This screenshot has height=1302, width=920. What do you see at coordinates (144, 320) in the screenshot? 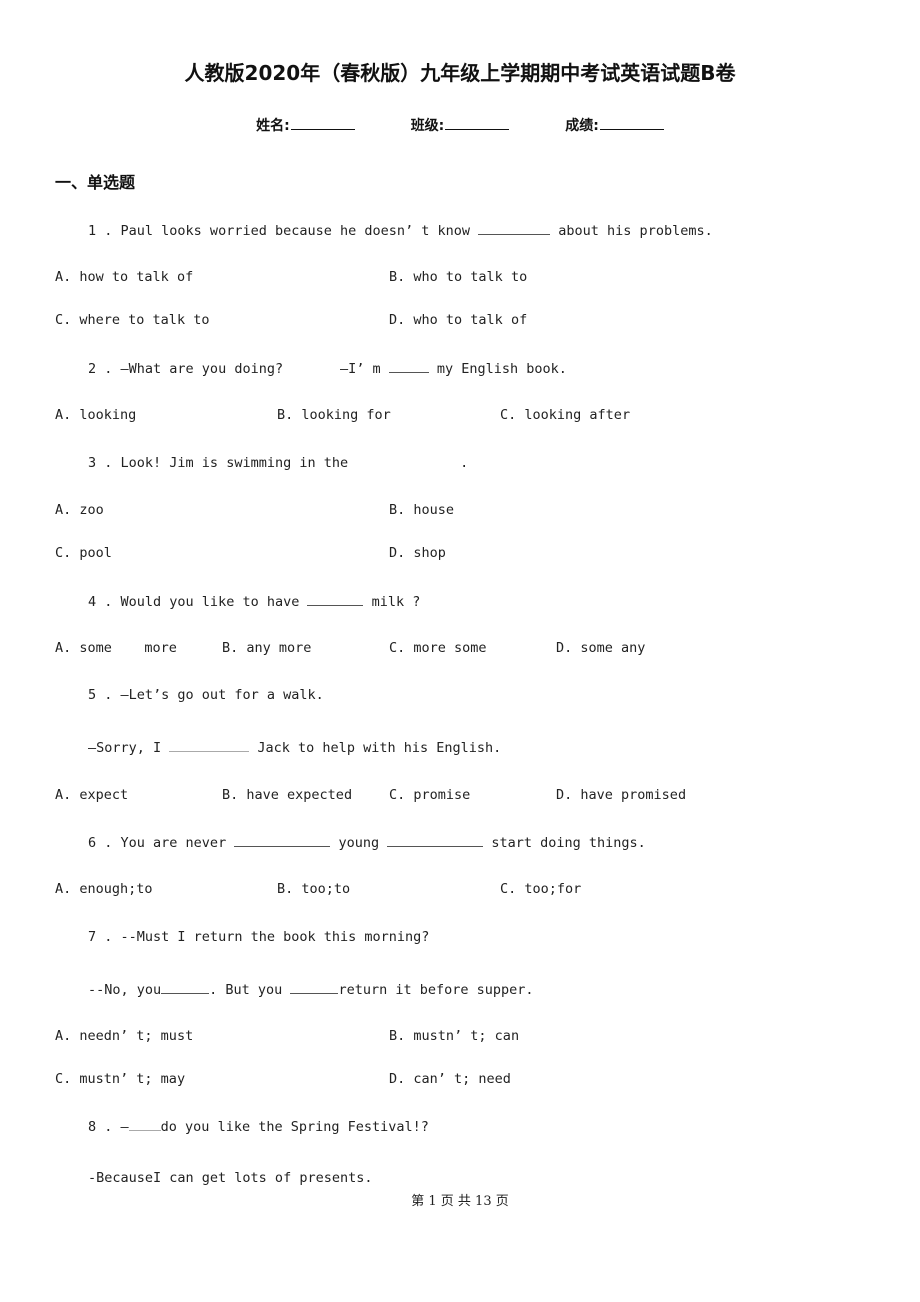
I see `option-text: where to talk to` at bounding box center [144, 320].